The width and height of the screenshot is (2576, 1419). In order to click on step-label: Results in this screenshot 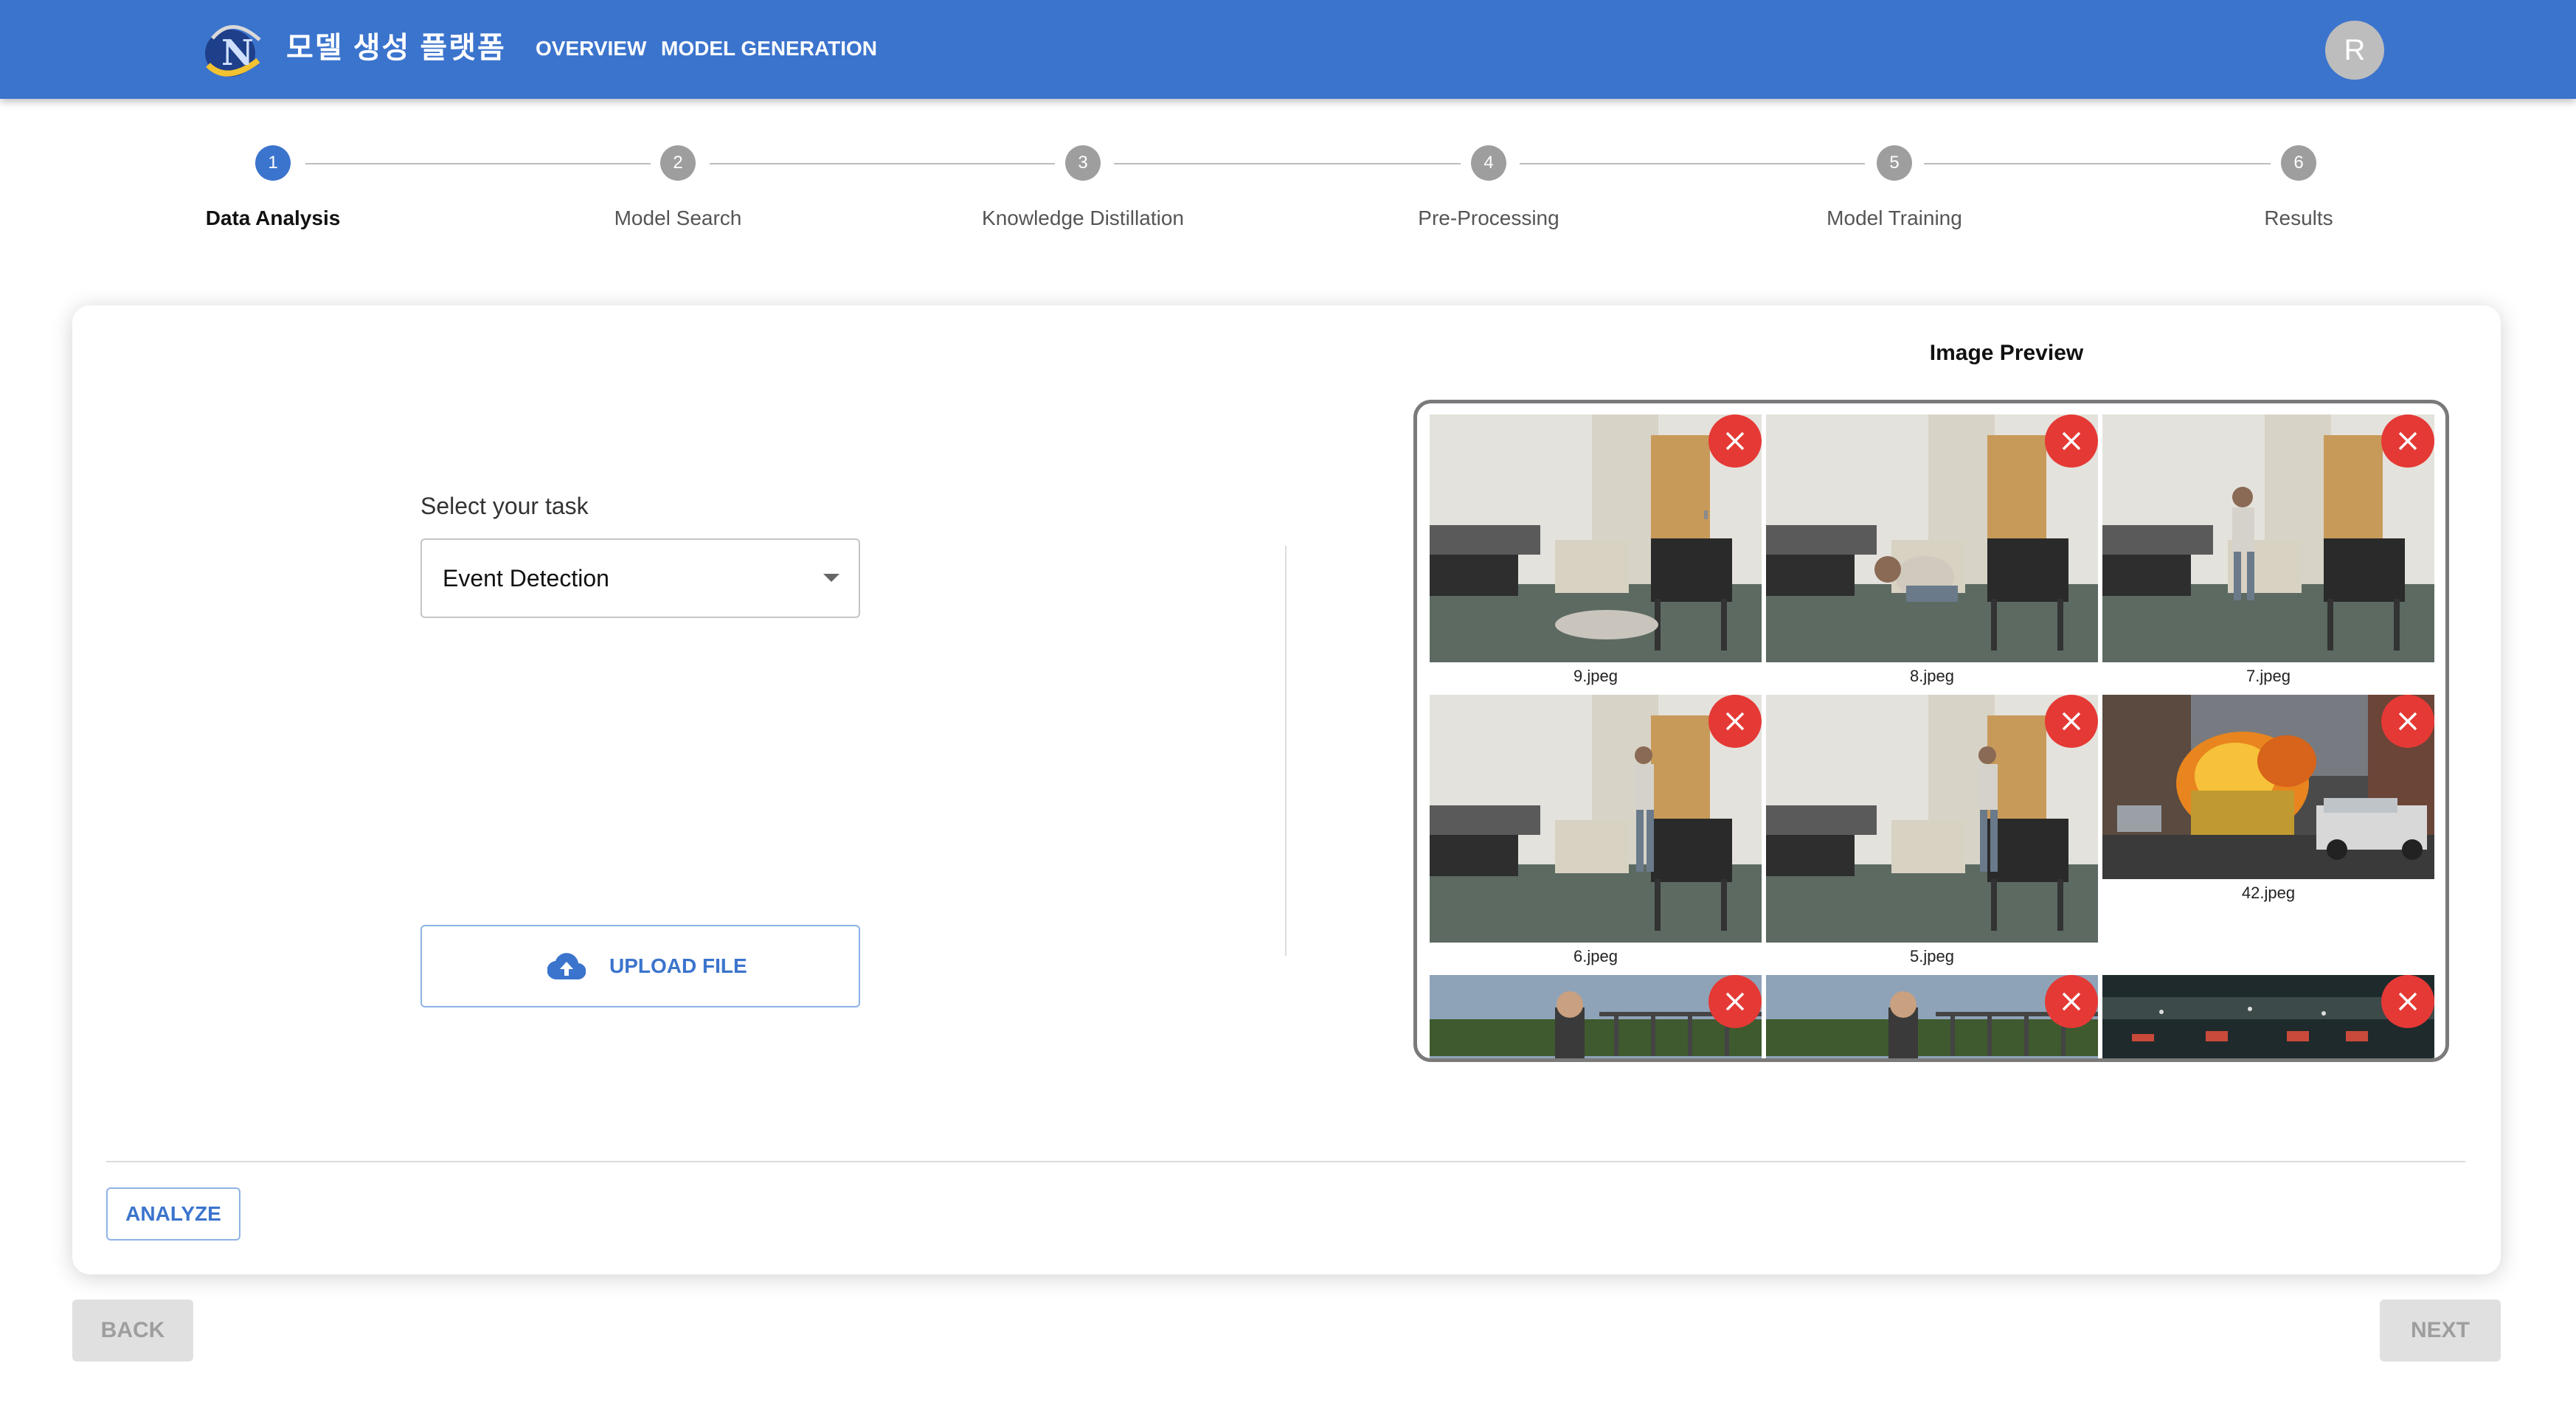, I will do `click(2298, 218)`.